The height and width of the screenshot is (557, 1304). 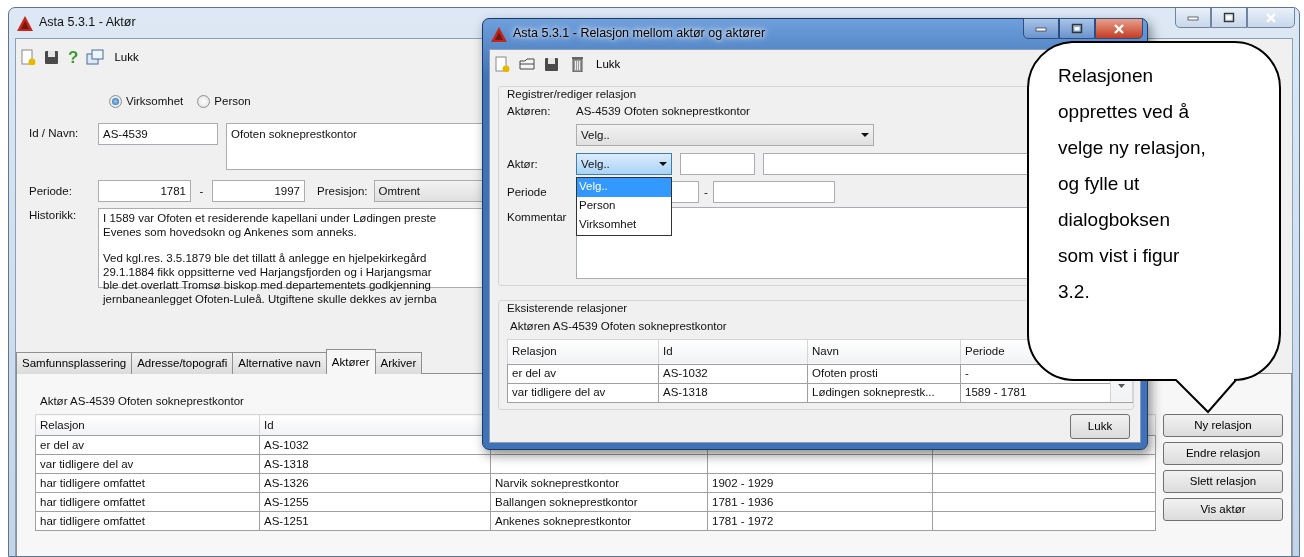 I want to click on relation-dropdown: Velg.., so click(x=725, y=134).